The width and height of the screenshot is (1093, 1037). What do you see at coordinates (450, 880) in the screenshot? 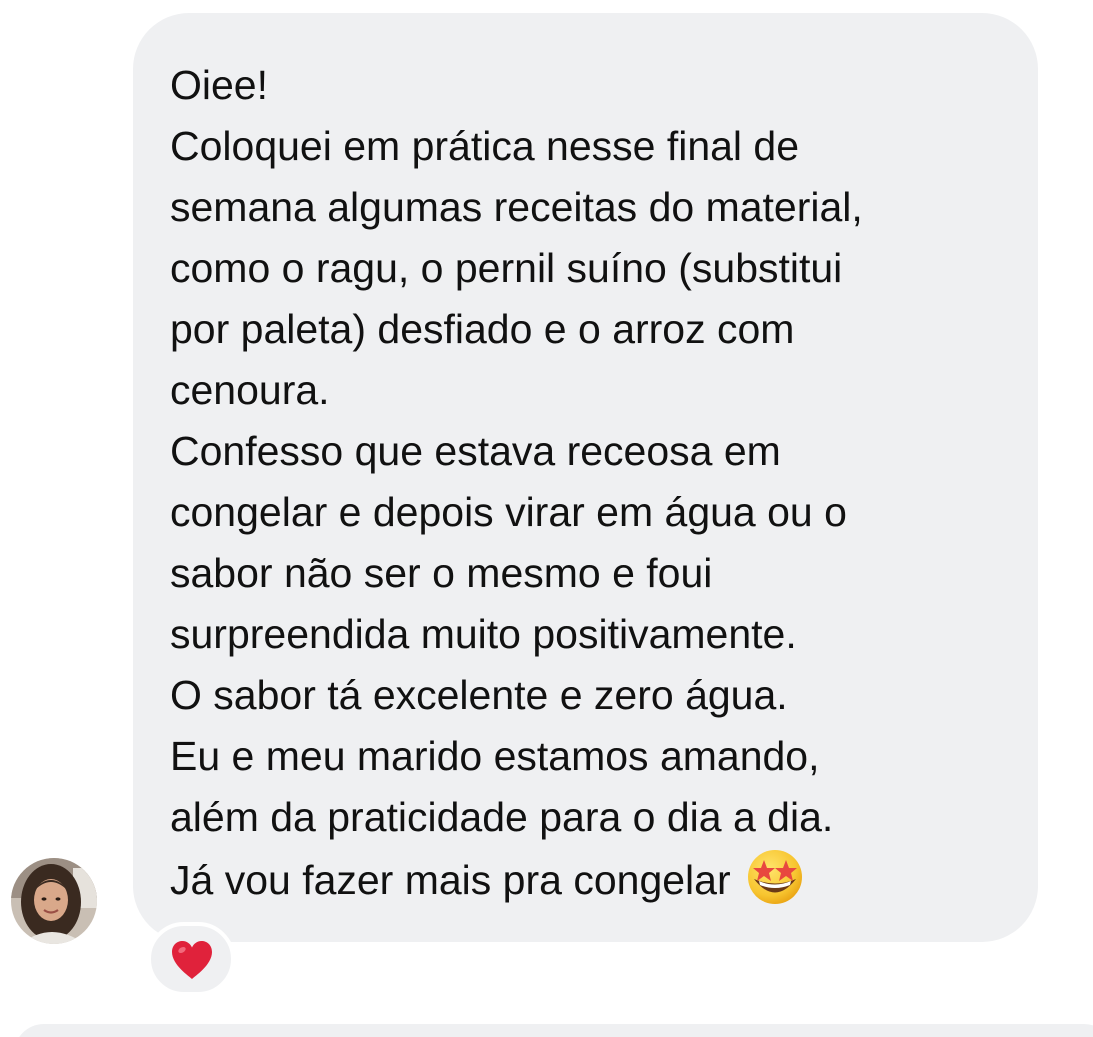
I see `message-line-text: Já vou fazer mais pra congelar` at bounding box center [450, 880].